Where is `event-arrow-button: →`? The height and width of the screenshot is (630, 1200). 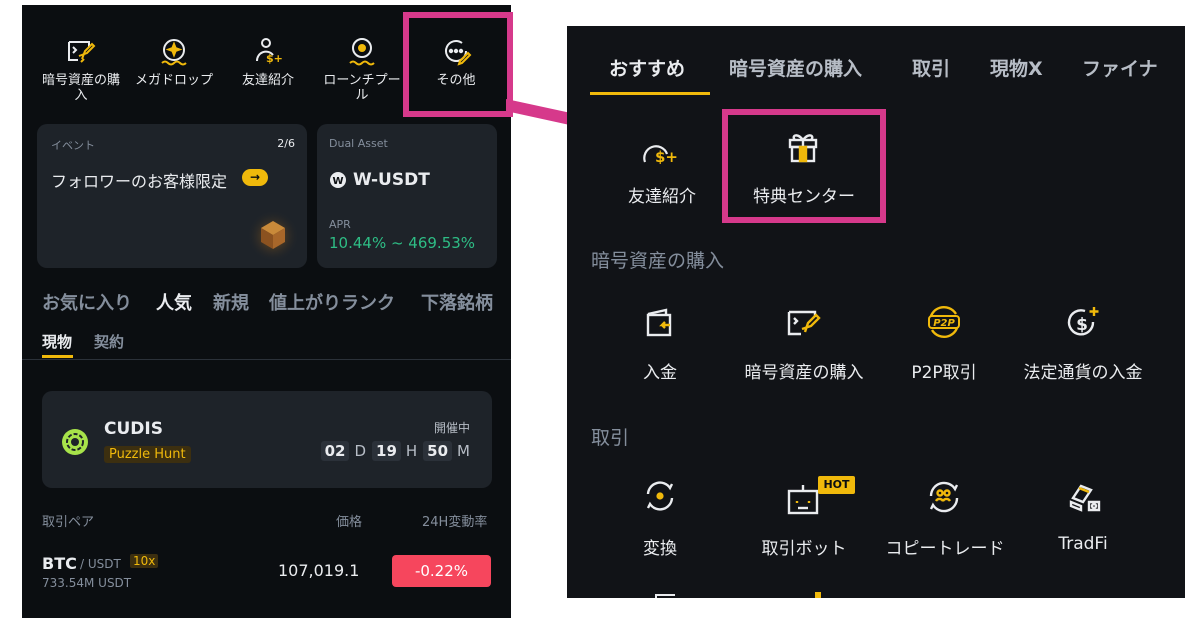
event-arrow-button: → is located at coordinates (255, 177).